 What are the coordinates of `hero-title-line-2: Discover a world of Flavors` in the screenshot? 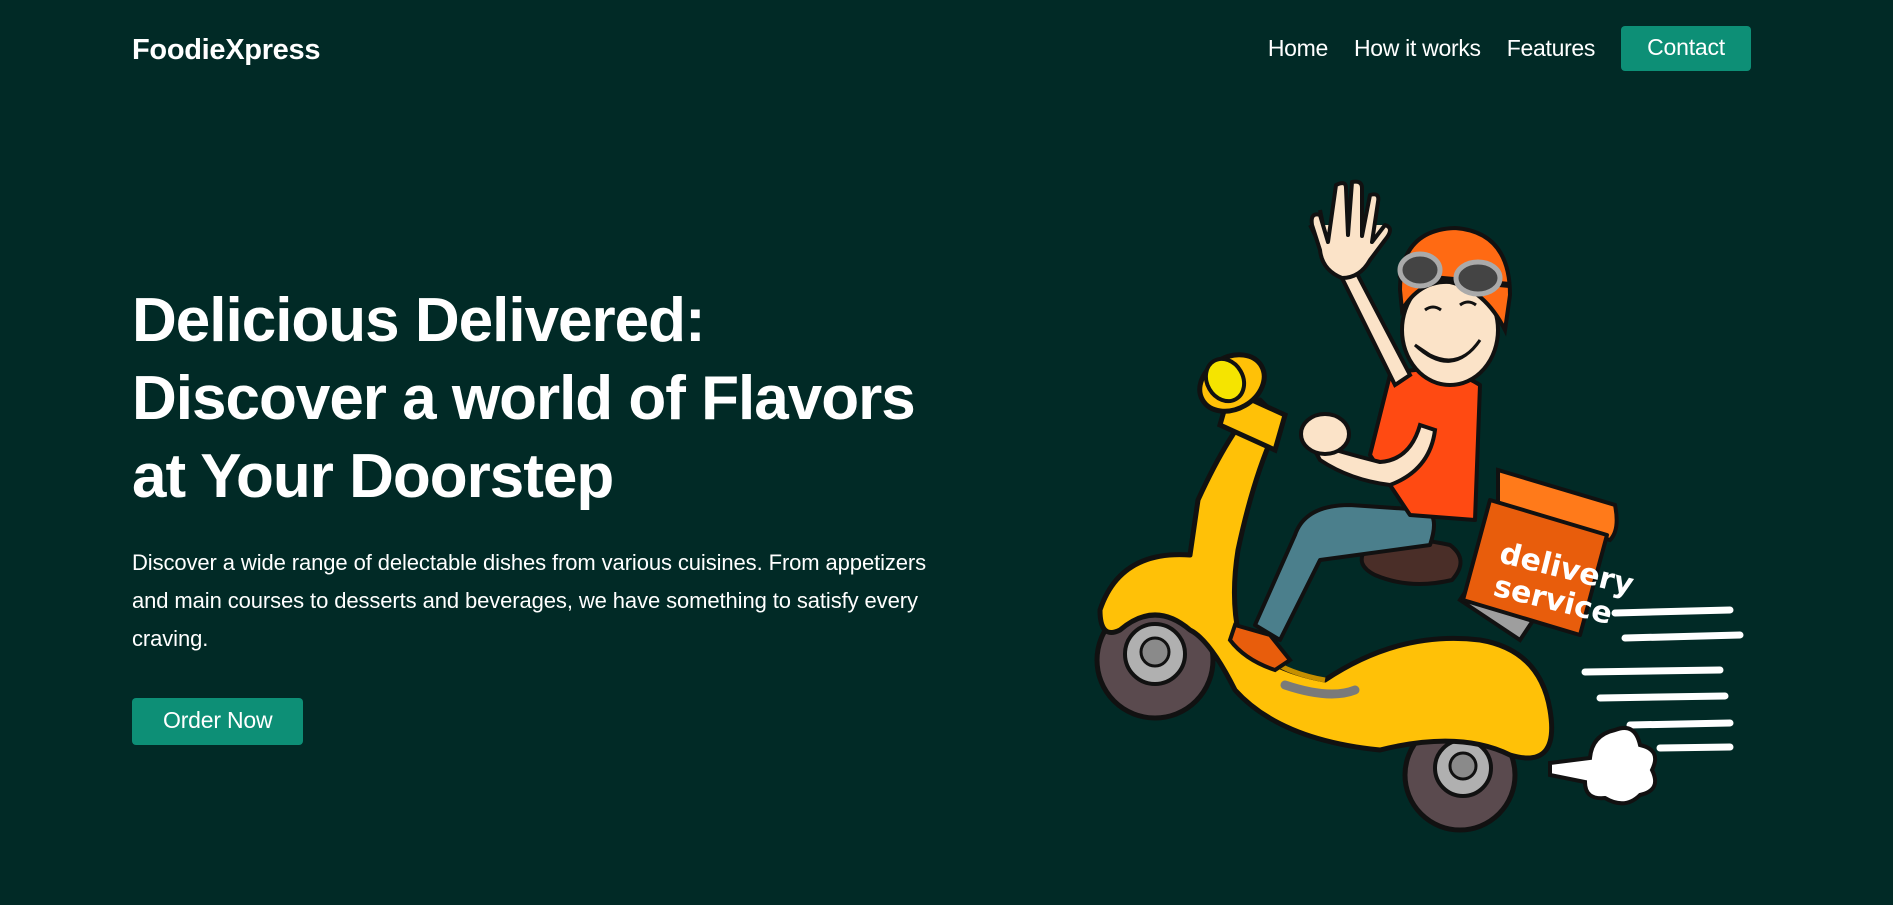 It's located at (524, 398).